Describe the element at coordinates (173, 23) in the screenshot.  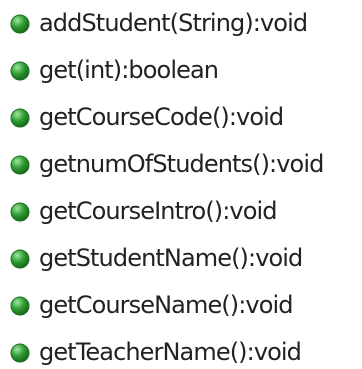
I see `method-label: addStudent(String):void` at that location.